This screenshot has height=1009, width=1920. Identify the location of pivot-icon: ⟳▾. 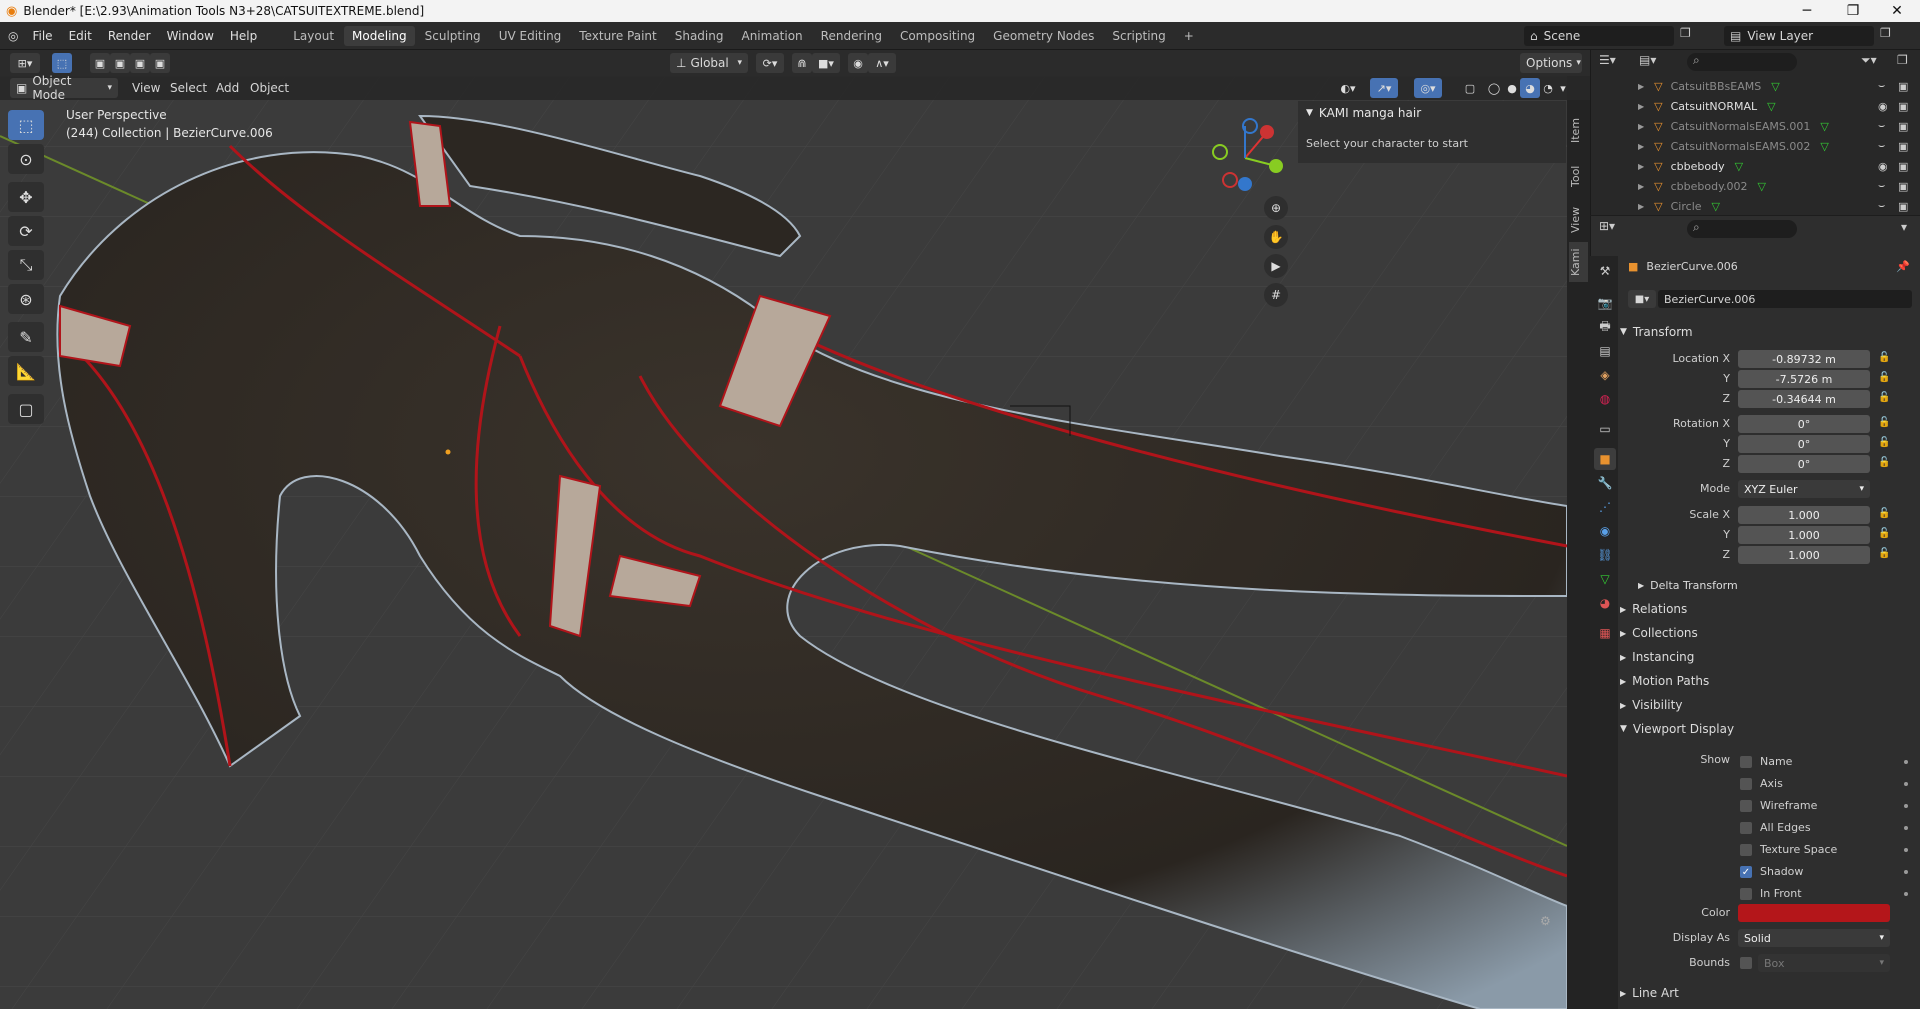
(770, 63).